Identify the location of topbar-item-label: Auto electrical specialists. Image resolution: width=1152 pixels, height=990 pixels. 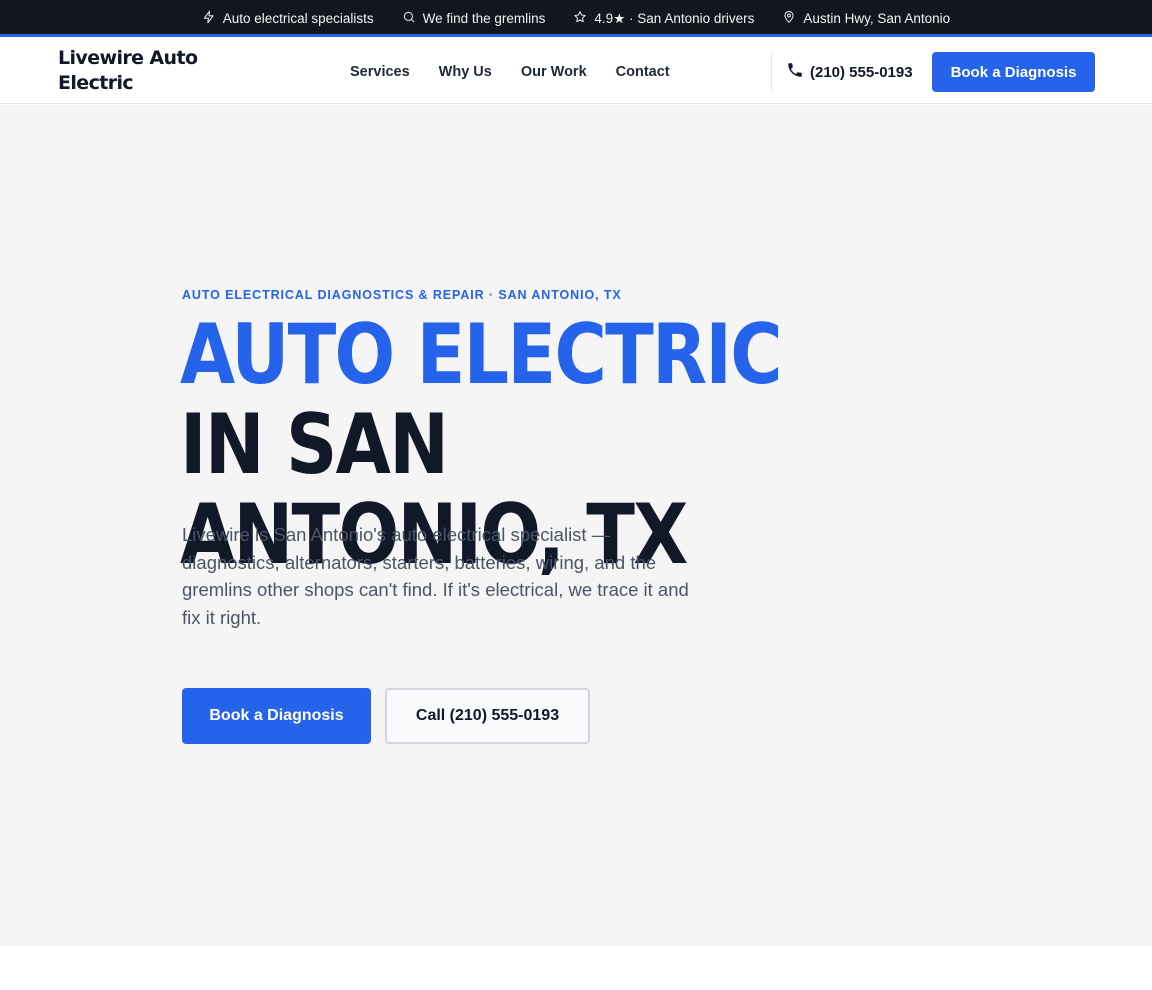
(298, 18).